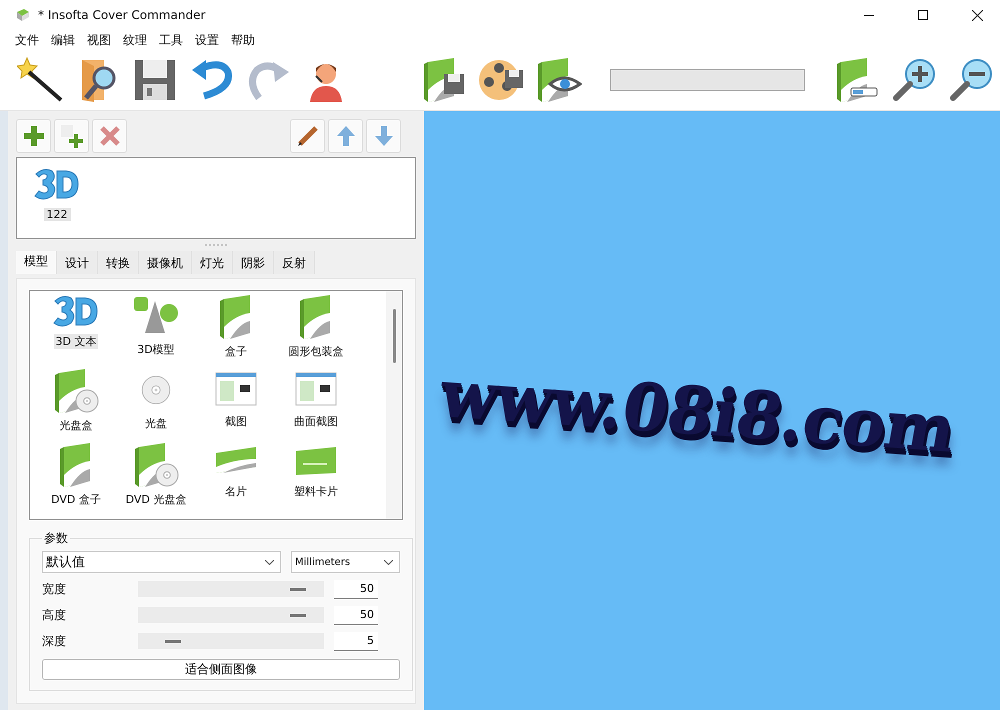 The width and height of the screenshot is (1000, 710). What do you see at coordinates (54, 641) in the screenshot?
I see `dimension-label: 深度` at bounding box center [54, 641].